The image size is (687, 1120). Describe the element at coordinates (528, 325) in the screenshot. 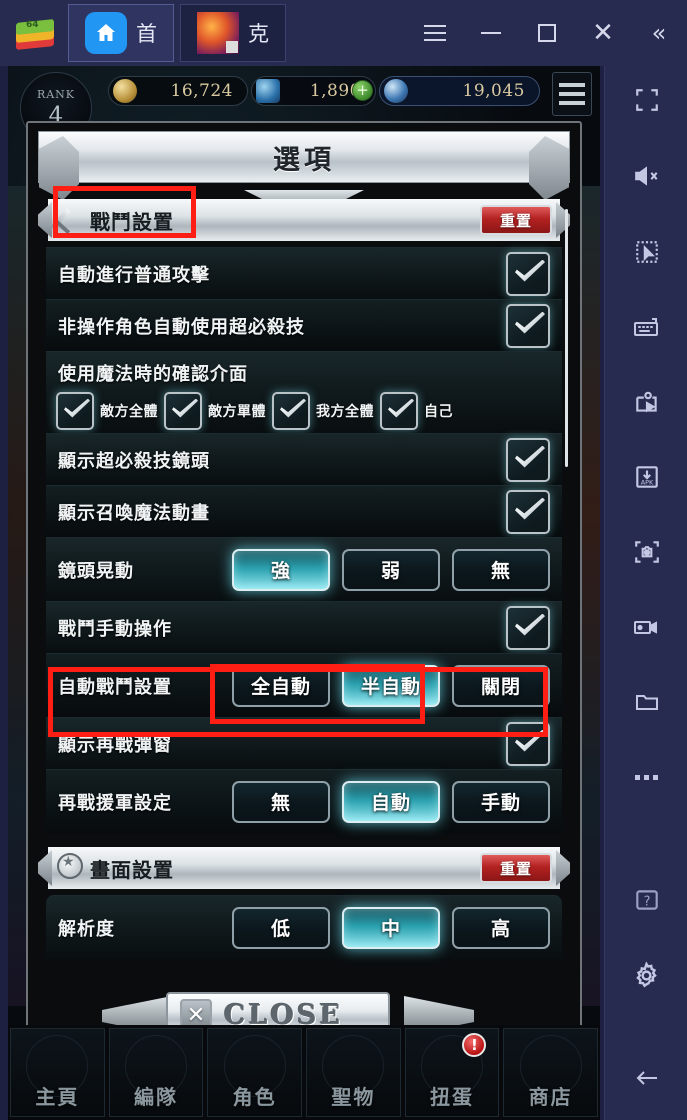

I see `checkbox-auto-limit-break` at that location.